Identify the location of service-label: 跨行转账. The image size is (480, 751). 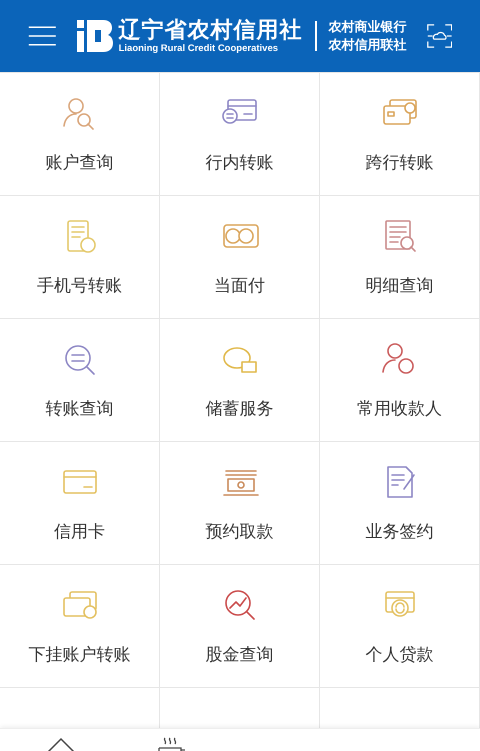
(400, 163).